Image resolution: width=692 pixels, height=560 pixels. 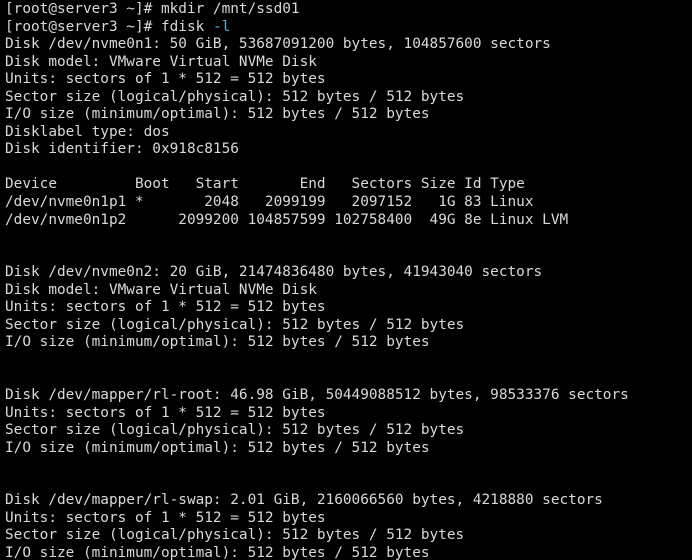 What do you see at coordinates (87, 131) in the screenshot?
I see `terminal-text: Disklabel type: dos` at bounding box center [87, 131].